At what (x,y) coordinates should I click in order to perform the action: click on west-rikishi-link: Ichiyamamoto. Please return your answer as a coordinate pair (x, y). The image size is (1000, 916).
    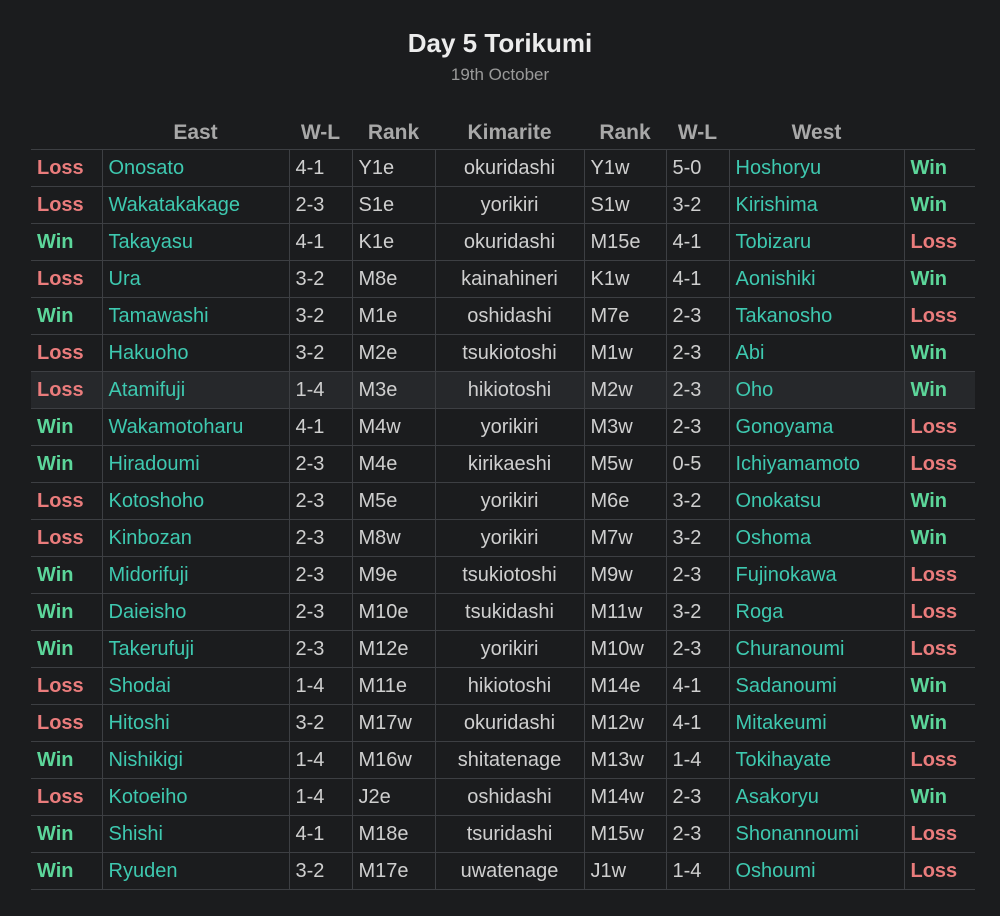
    Looking at the image, I should click on (816, 464).